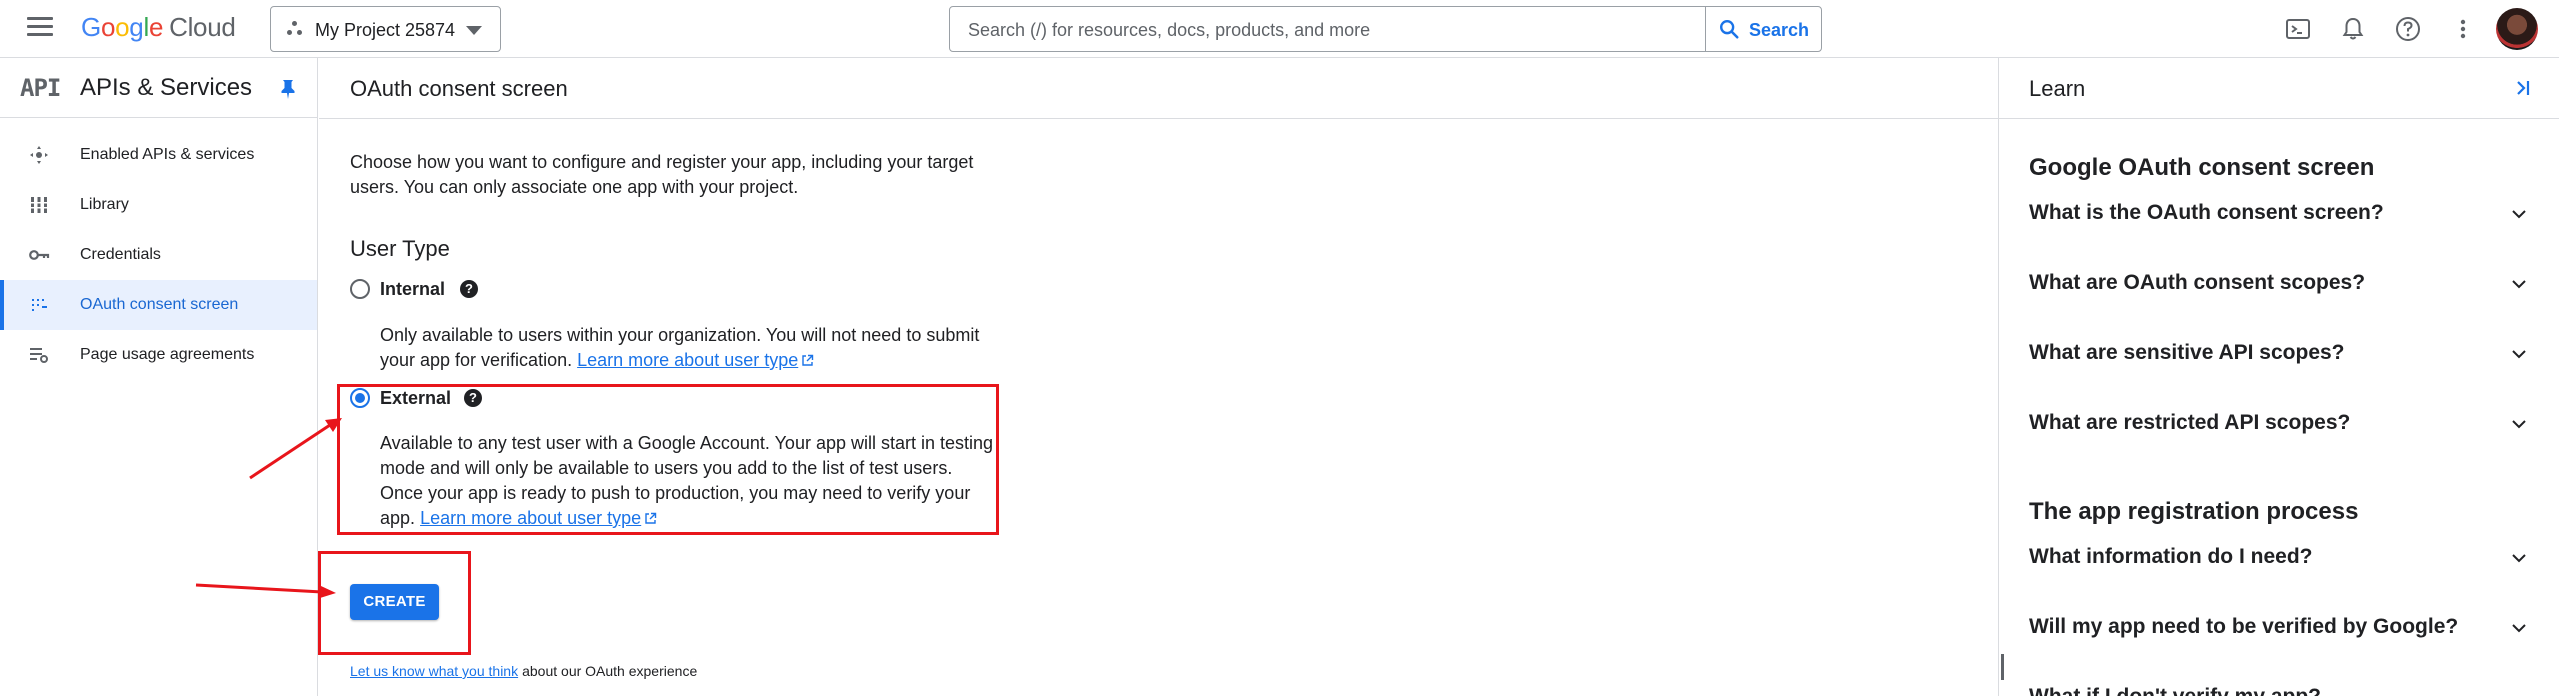 The image size is (2559, 696). What do you see at coordinates (400, 248) in the screenshot?
I see `user-type-heading: User Type` at bounding box center [400, 248].